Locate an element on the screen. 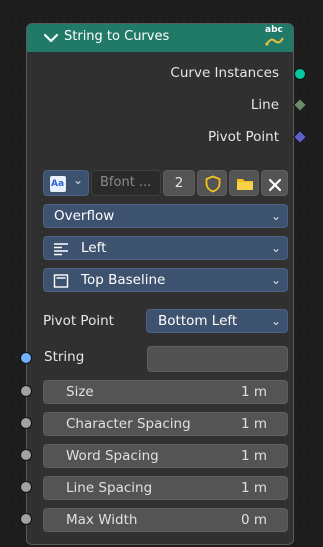 Image resolution: width=323 pixels, height=547 pixels. node-header: String to Curves abc is located at coordinates (160, 38).